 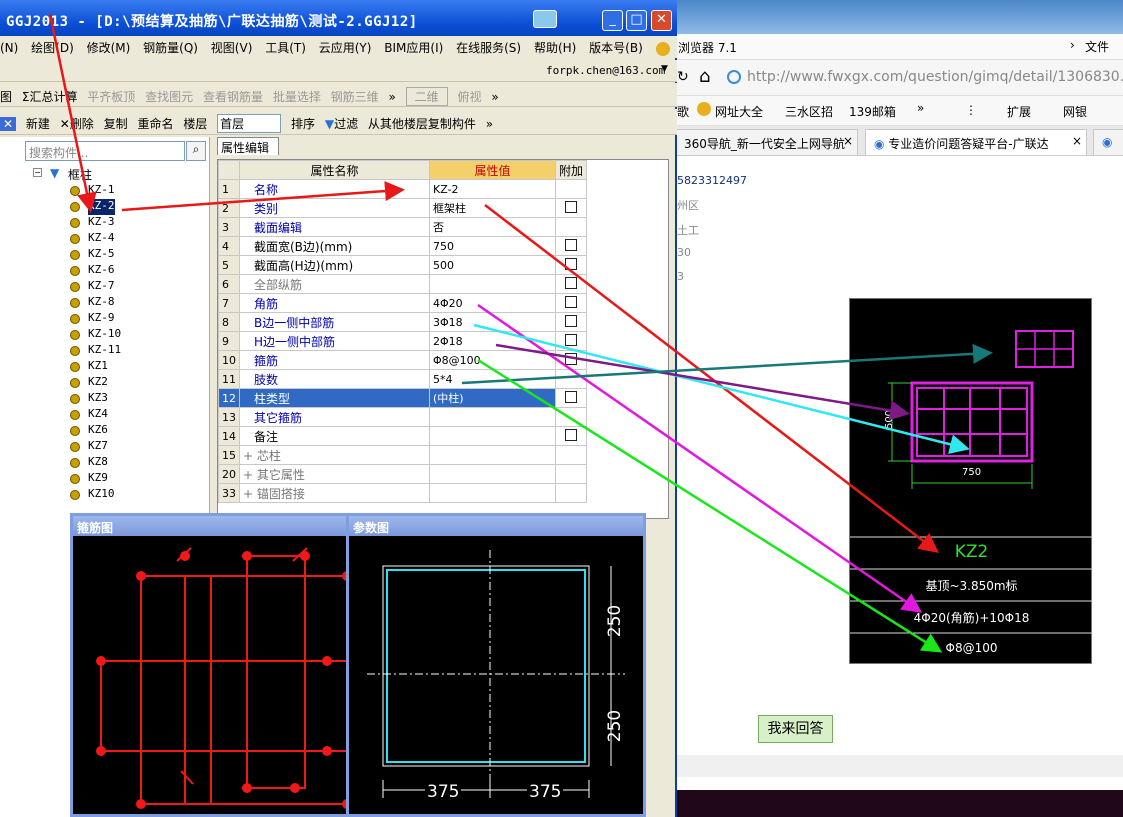 What do you see at coordinates (403, 455) in the screenshot?
I see `property-row: 15 + 芯柱` at bounding box center [403, 455].